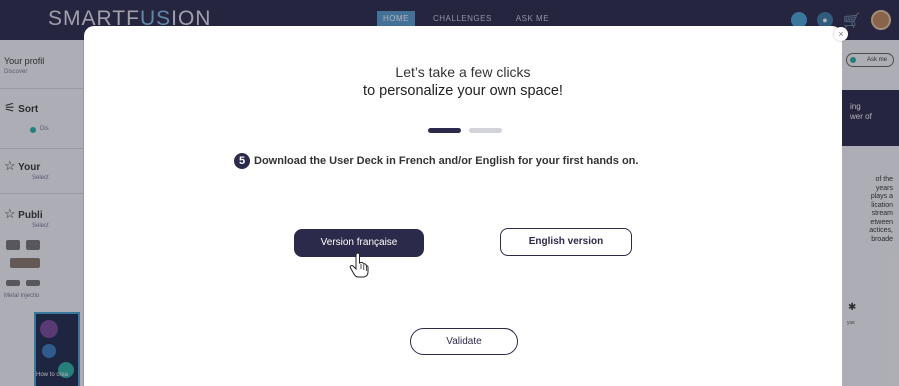  What do you see at coordinates (566, 242) in the screenshot?
I see `english-version-button: English version` at bounding box center [566, 242].